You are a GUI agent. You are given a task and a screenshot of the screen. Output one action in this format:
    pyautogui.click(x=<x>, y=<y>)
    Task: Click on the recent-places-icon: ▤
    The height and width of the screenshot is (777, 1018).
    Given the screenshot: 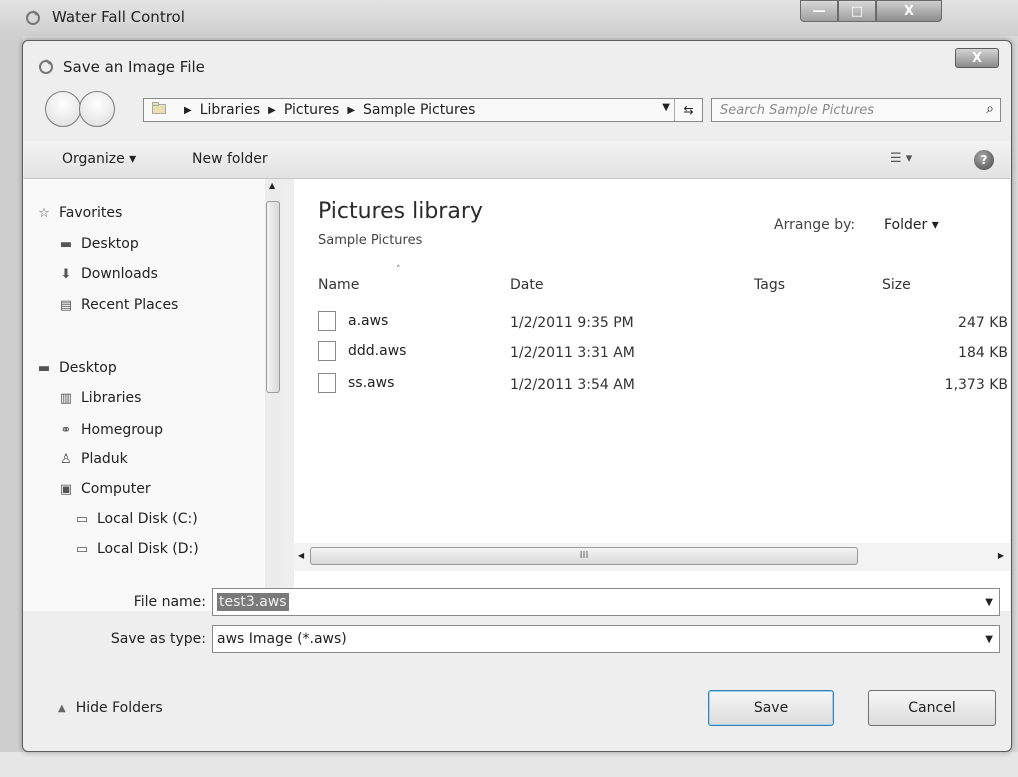 What is the action you would take?
    pyautogui.click(x=66, y=305)
    